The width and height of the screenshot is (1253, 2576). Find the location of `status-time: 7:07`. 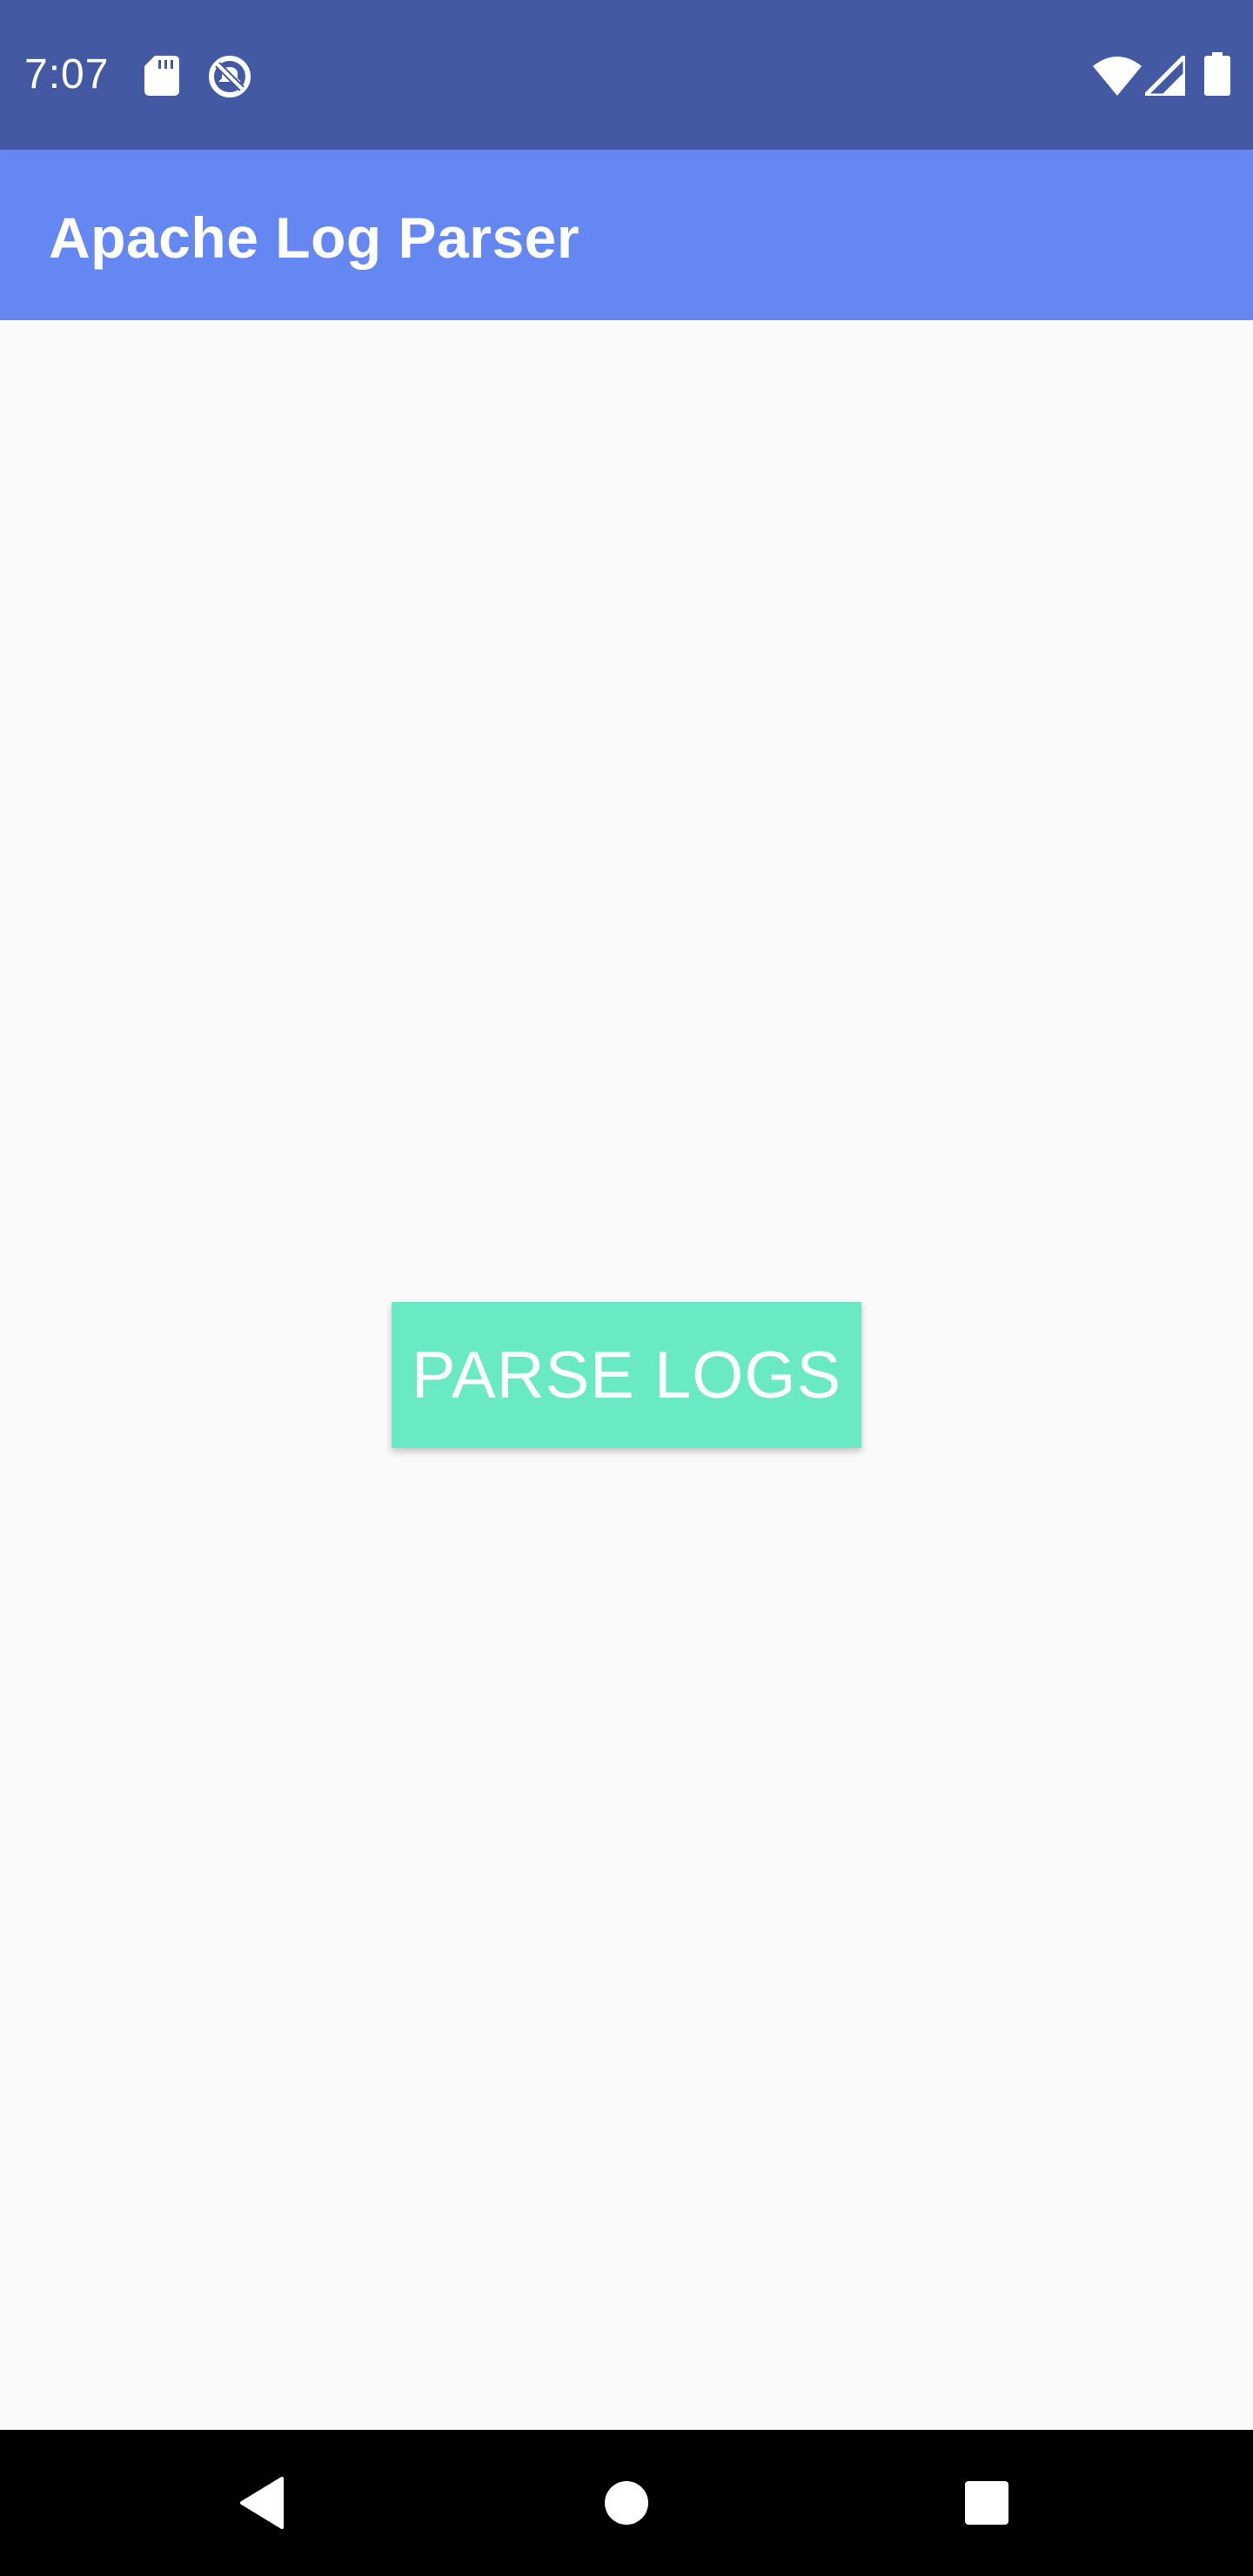

status-time: 7:07 is located at coordinates (67, 74).